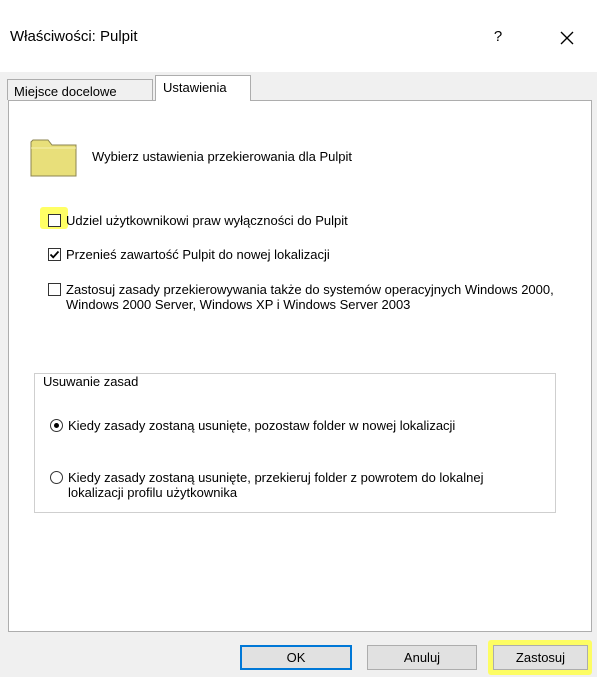  I want to click on checkmark-icon, so click(54, 254).